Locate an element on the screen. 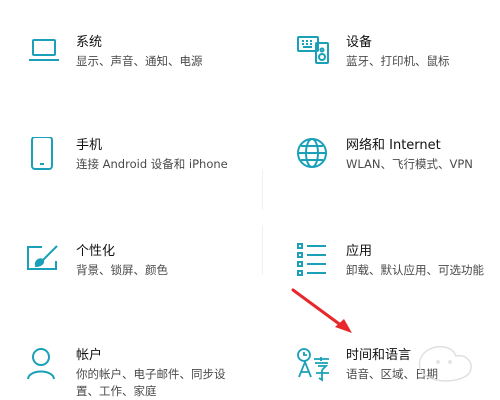  tile-description: 连接 Android 设备和 iPhone is located at coordinates (152, 164).